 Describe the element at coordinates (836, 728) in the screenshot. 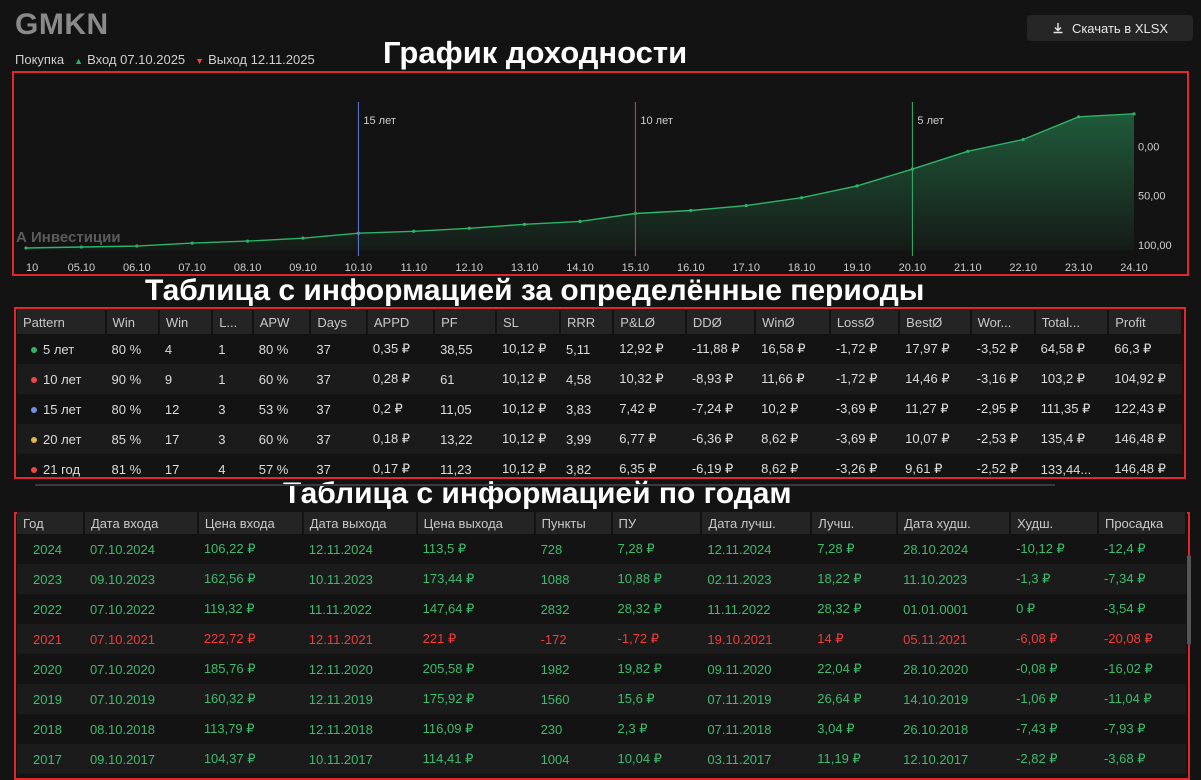

I see `year-cell: 3,04 ₽` at that location.